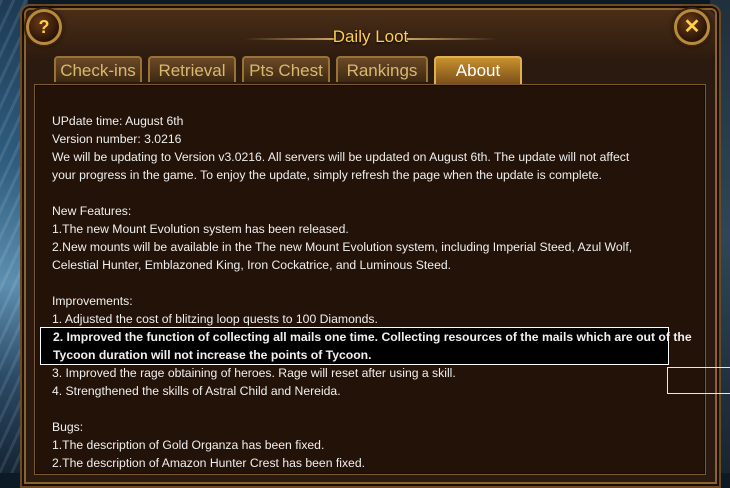 Image resolution: width=730 pixels, height=488 pixels. What do you see at coordinates (98, 69) in the screenshot?
I see `tab-check-ins: Check-ins` at bounding box center [98, 69].